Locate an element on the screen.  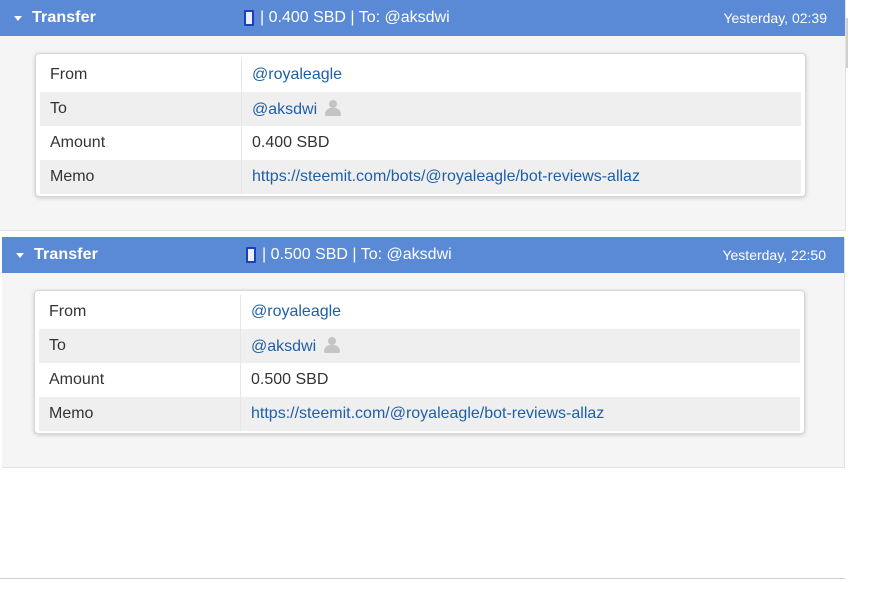
table-row: Amount 0.400 SBD is located at coordinates (420, 143).